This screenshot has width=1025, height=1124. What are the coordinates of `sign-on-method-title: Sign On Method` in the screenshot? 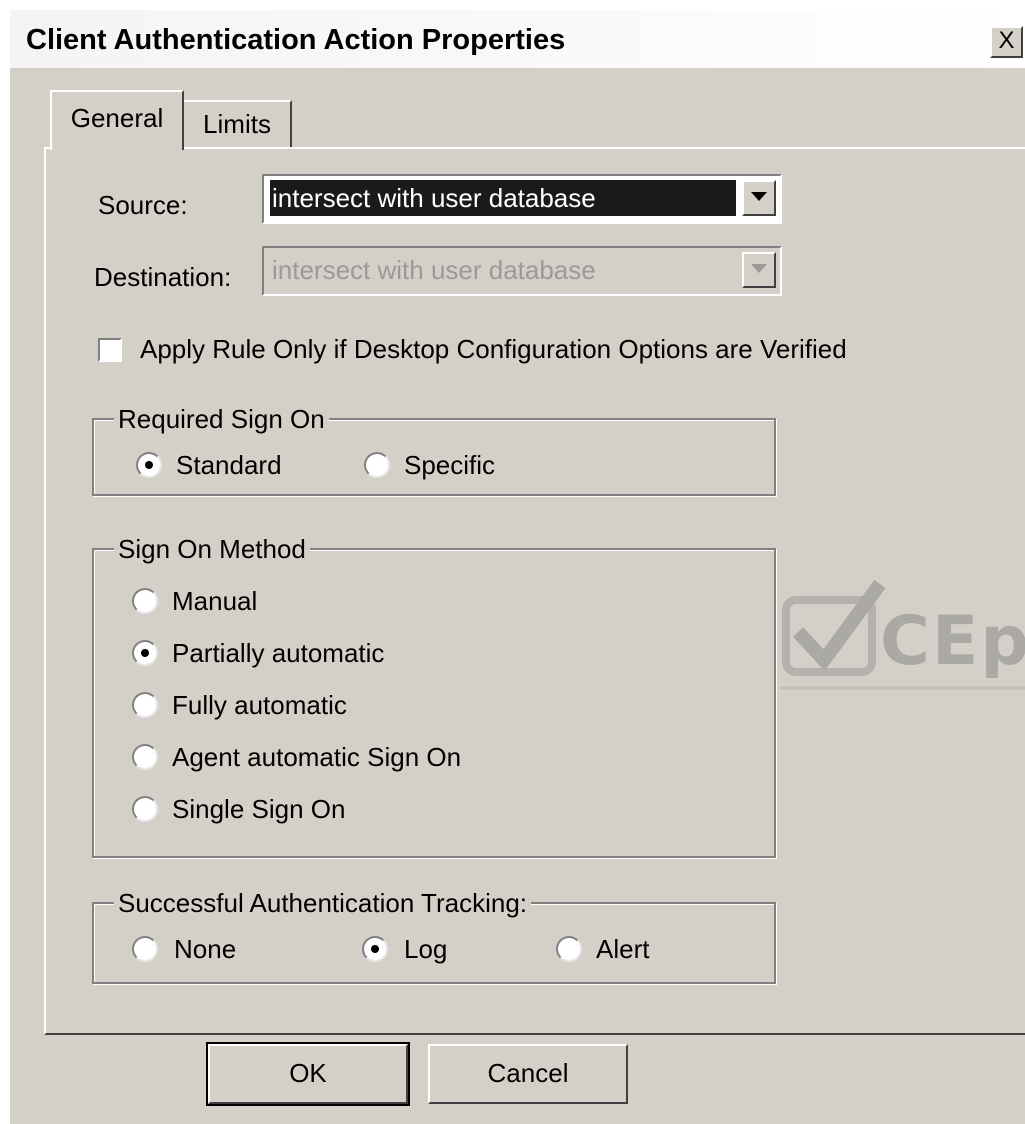 It's located at (212, 549).